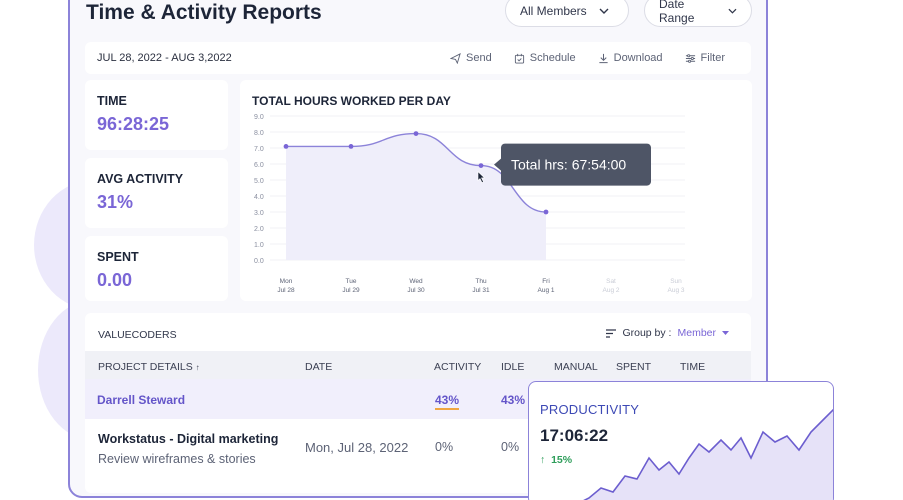  What do you see at coordinates (259, 149) in the screenshot?
I see `y-tick-label: 7.0` at bounding box center [259, 149].